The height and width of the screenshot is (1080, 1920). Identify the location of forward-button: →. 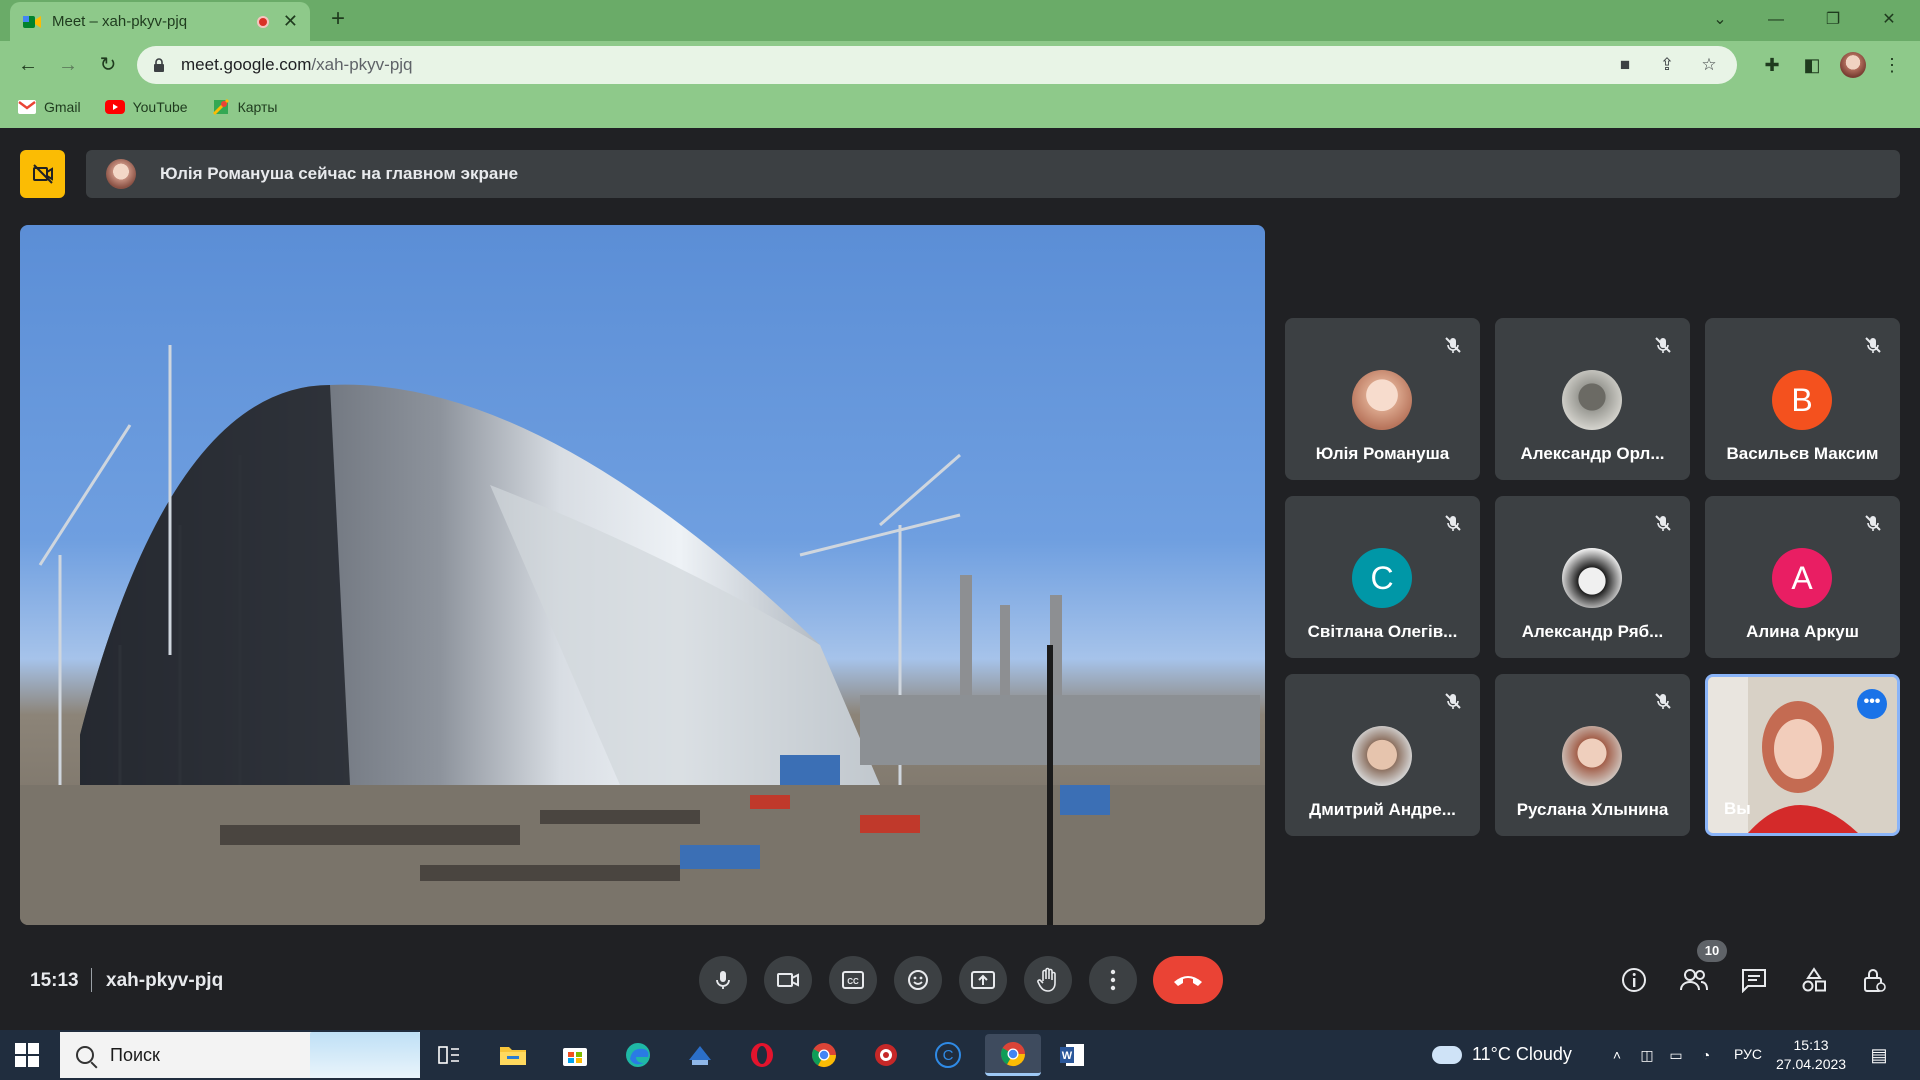
(68, 65).